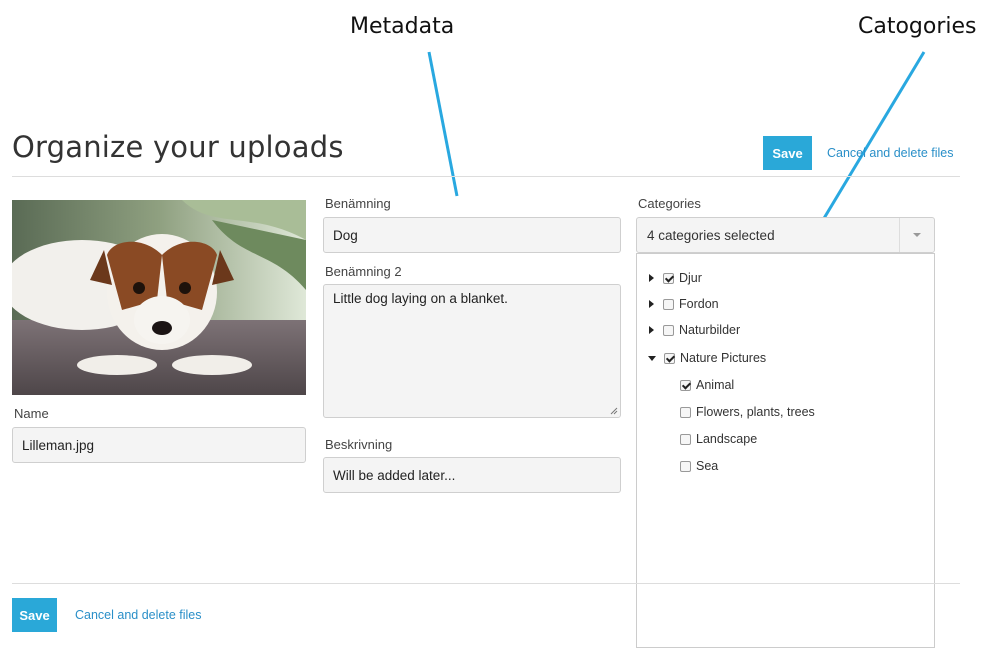 Image resolution: width=995 pixels, height=648 pixels. What do you see at coordinates (614, 411) in the screenshot?
I see `resize-handle-icon` at bounding box center [614, 411].